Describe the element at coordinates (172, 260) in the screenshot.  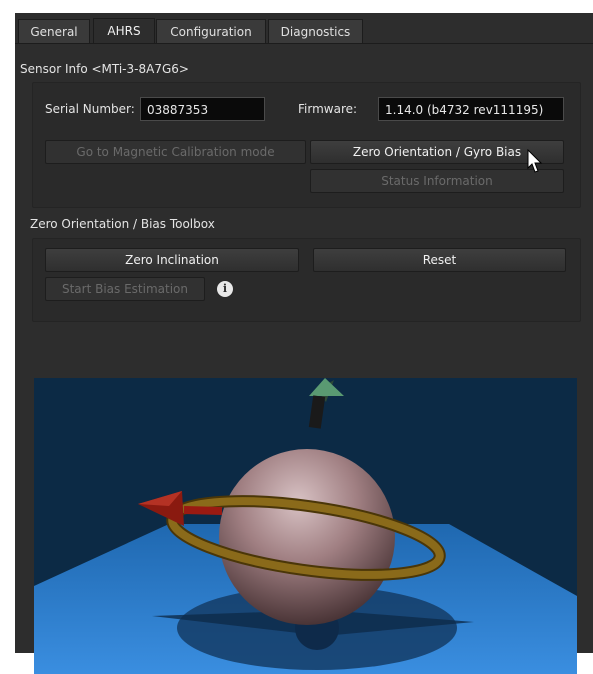
I see `zero-inclination-button: Zero Inclination` at that location.